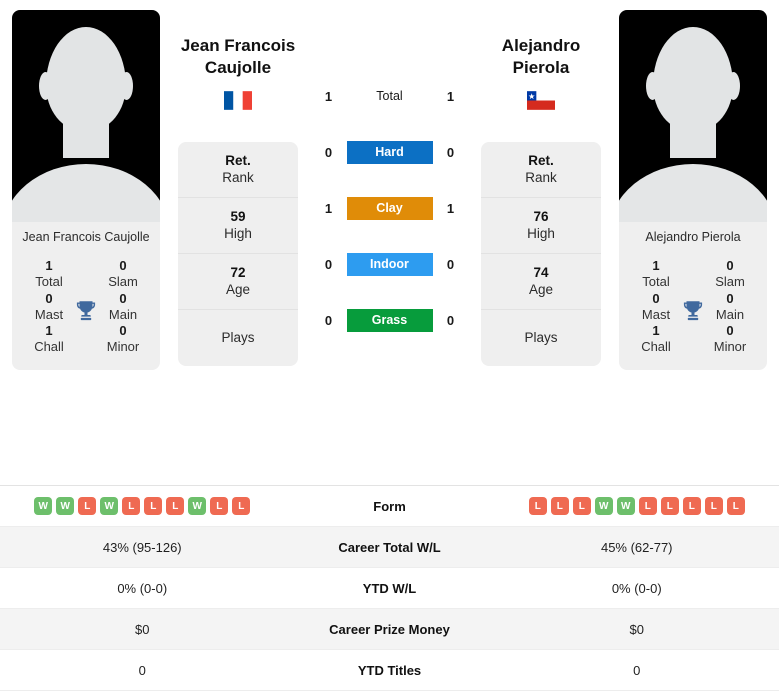  I want to click on surface-grass-label: Grass, so click(389, 320).